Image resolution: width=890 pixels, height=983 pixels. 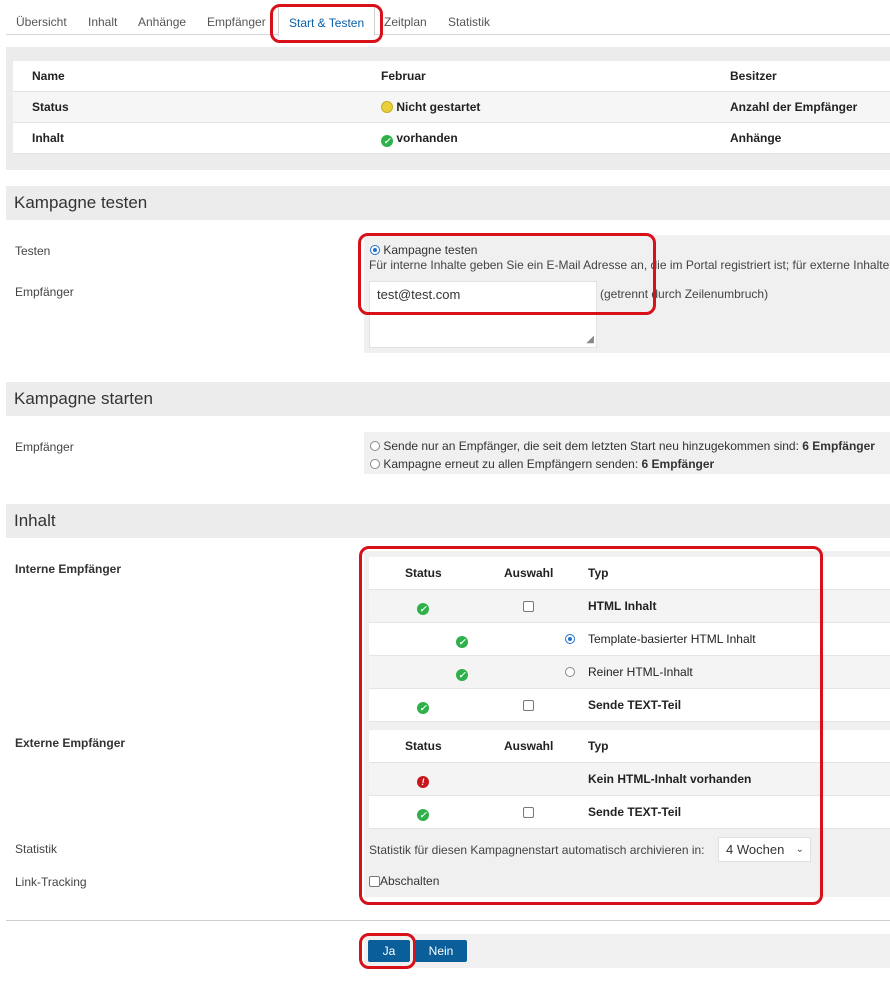 What do you see at coordinates (570, 672) in the screenshot?
I see `pure-html-radio` at bounding box center [570, 672].